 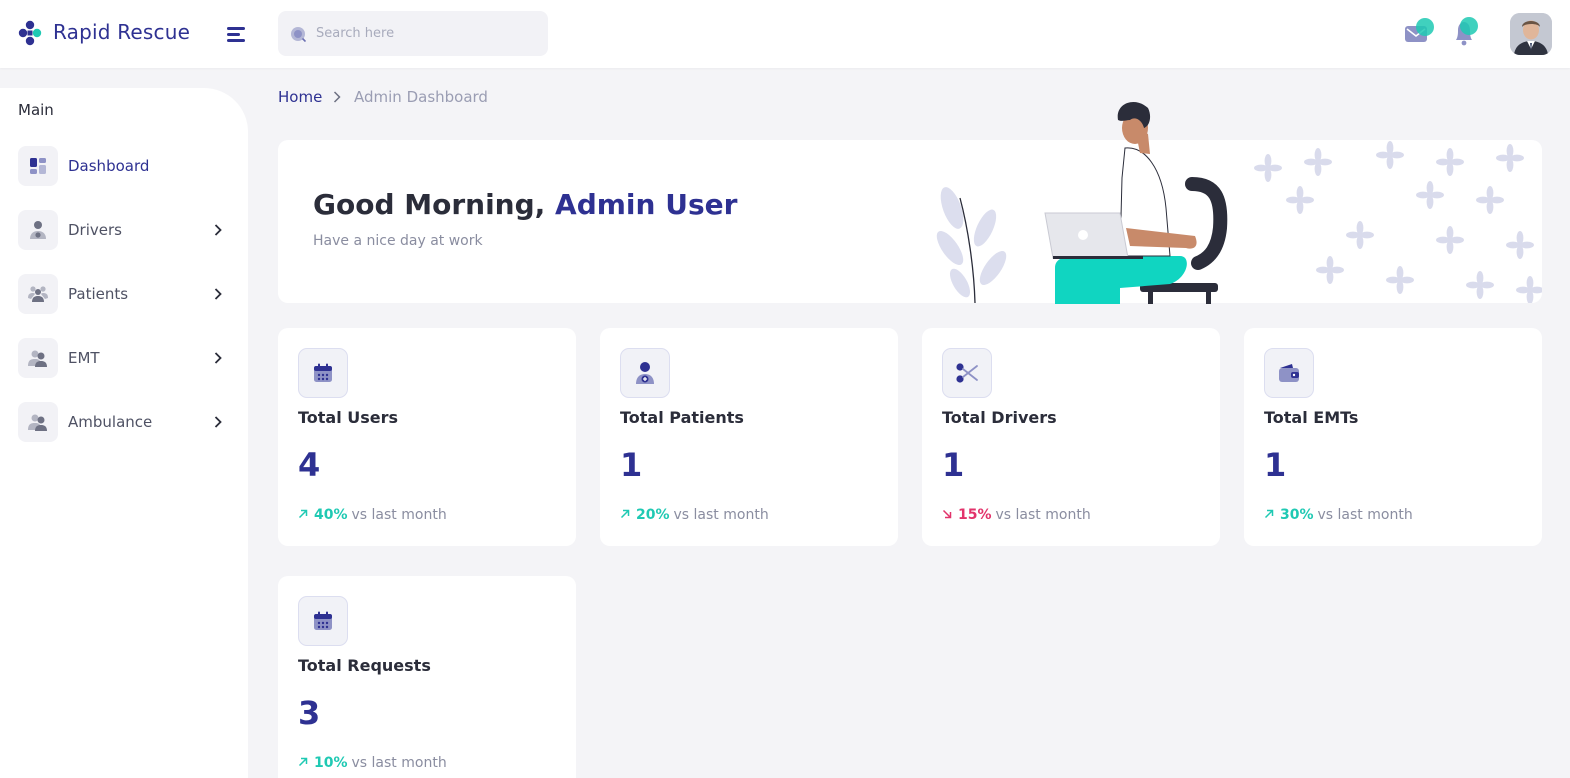 What do you see at coordinates (1420, 31) in the screenshot?
I see `message-icon` at bounding box center [1420, 31].